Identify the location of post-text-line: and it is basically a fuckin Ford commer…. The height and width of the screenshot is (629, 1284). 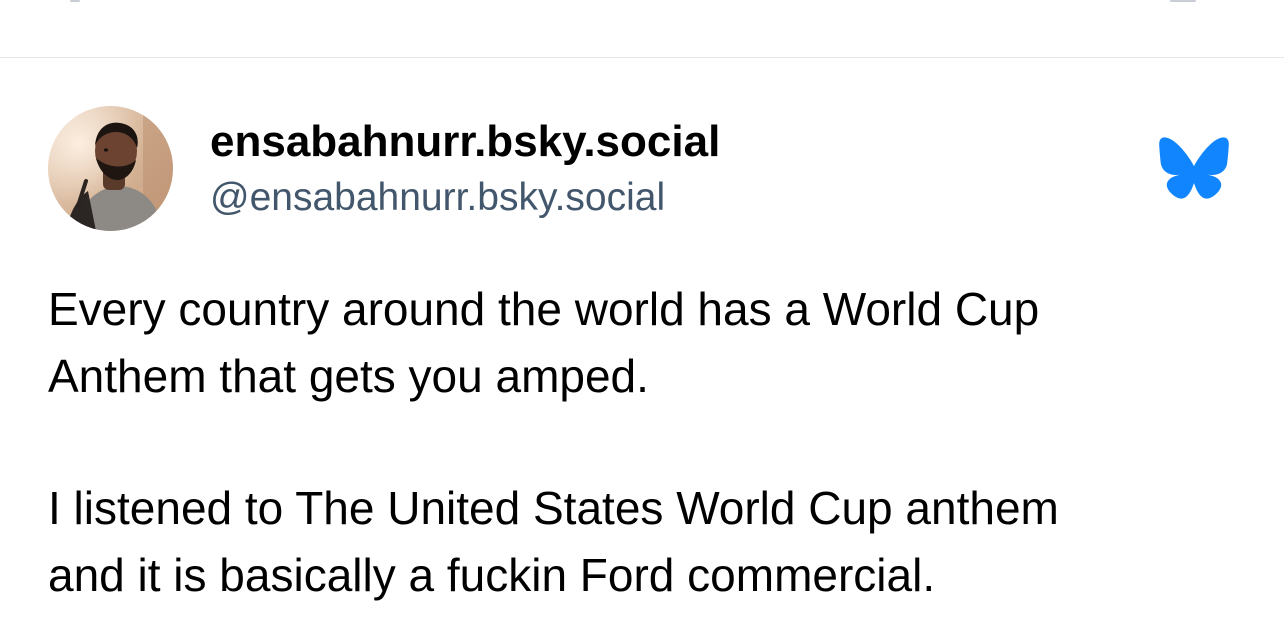
(492, 575).